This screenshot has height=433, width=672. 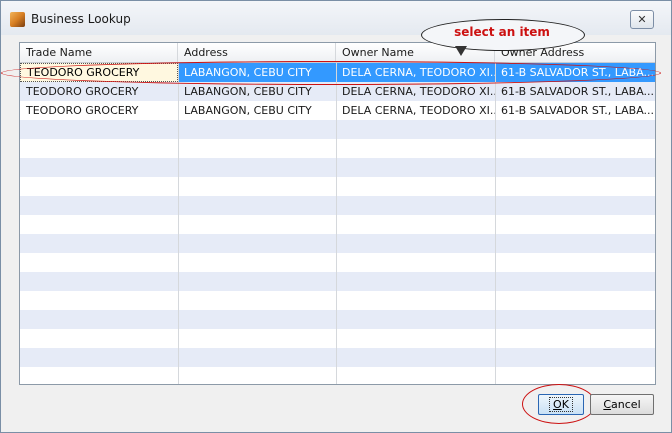 What do you see at coordinates (626, 404) in the screenshot?
I see `cancel-label: ancel` at bounding box center [626, 404].